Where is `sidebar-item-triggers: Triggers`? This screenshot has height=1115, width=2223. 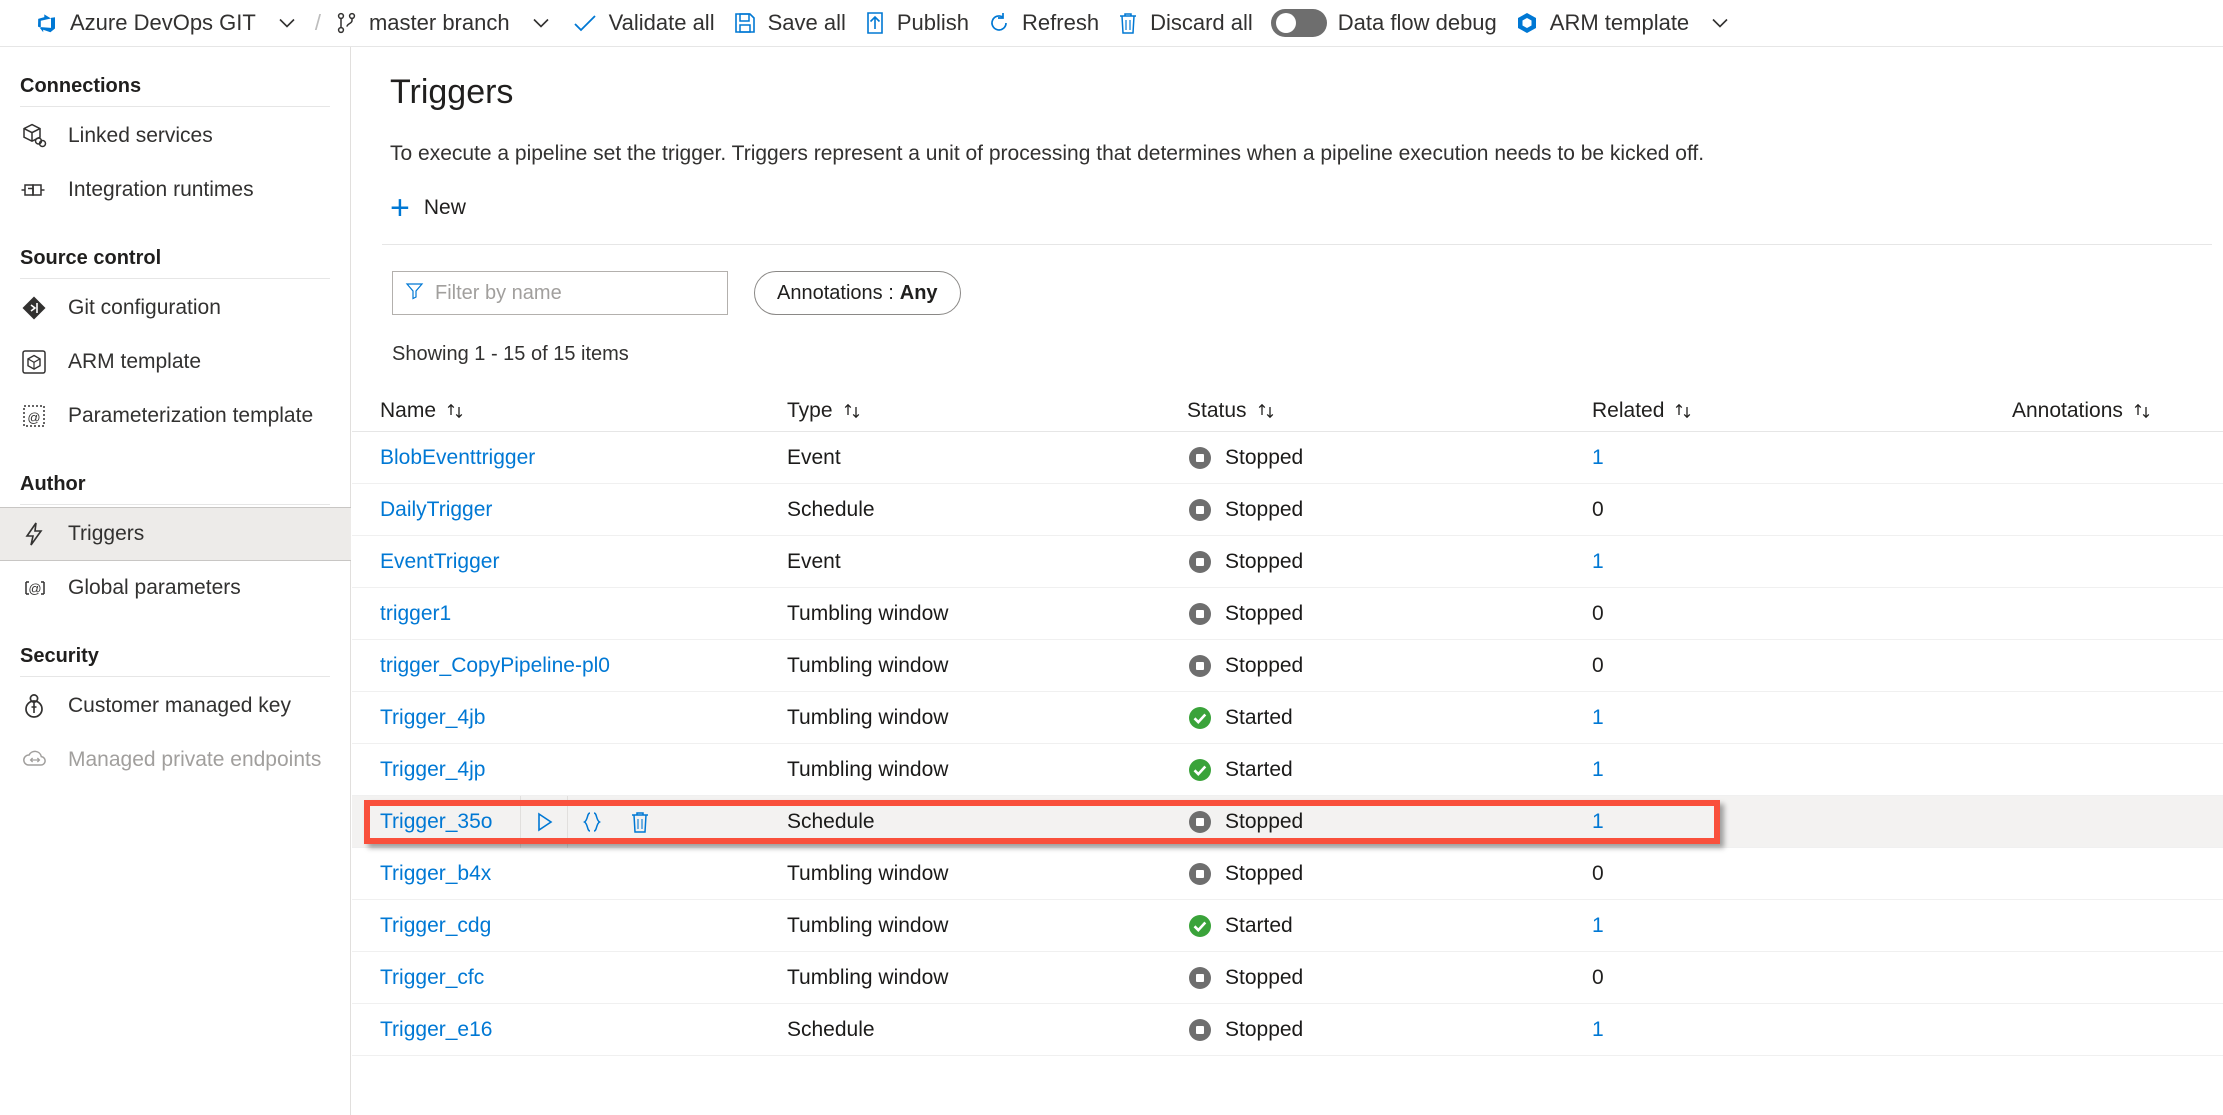
sidebar-item-triggers: Triggers is located at coordinates (175, 534).